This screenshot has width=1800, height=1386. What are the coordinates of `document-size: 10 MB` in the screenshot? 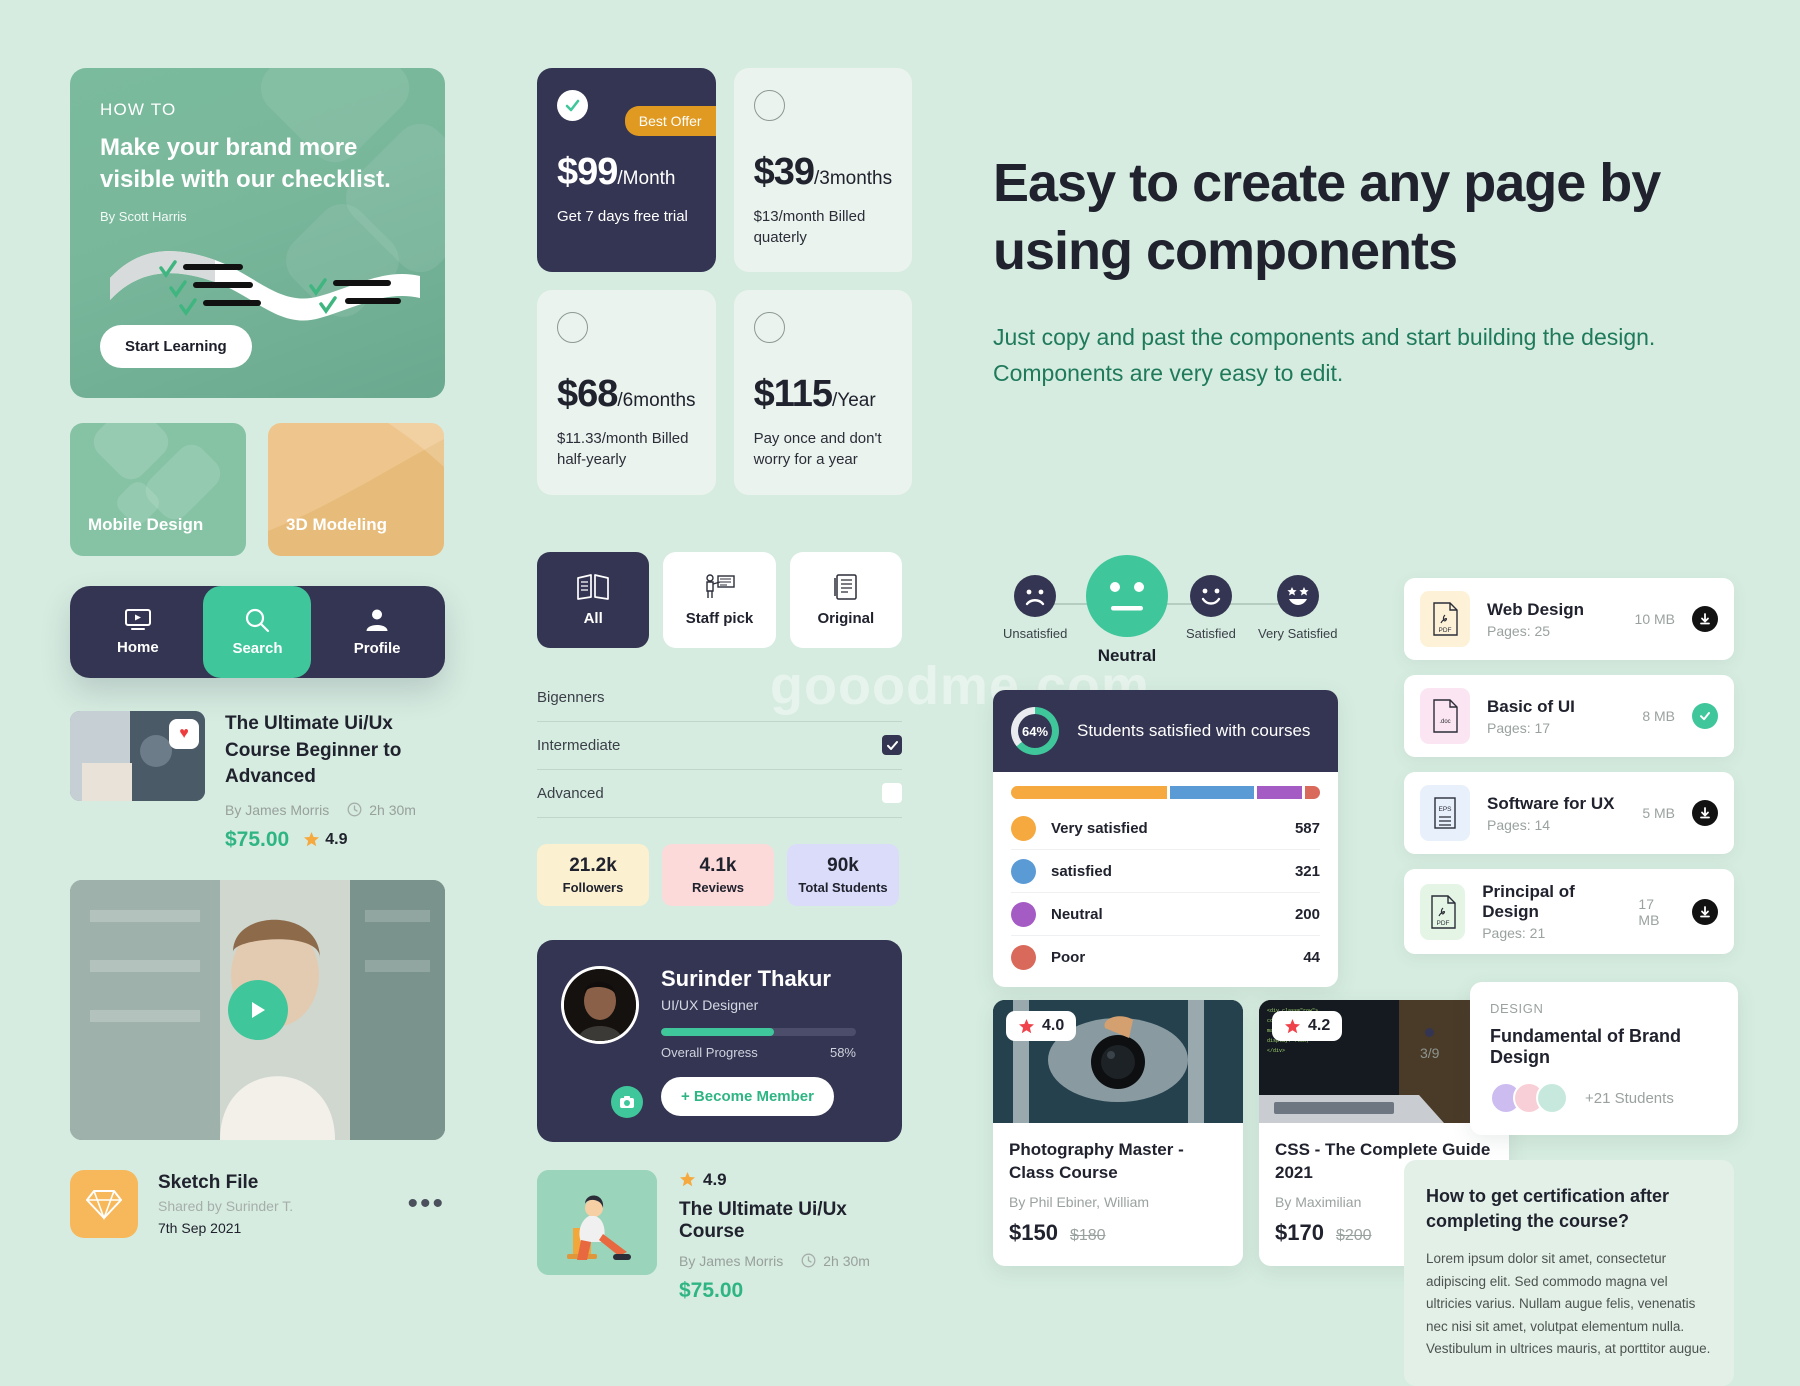 It's located at (1654, 619).